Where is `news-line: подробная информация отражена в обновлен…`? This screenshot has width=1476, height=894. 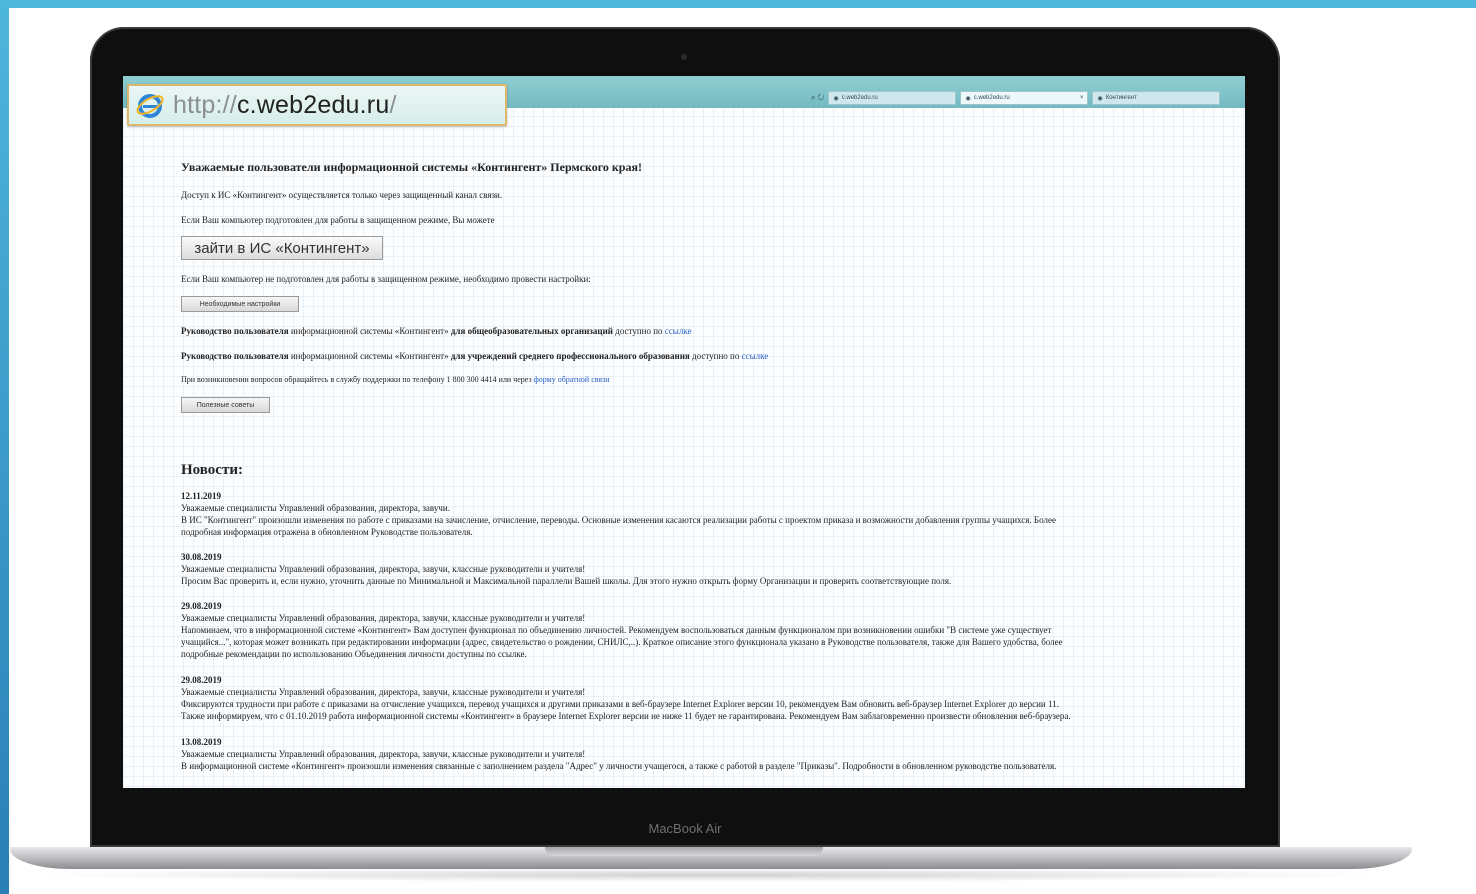
news-line: подробная информация отражена в обновлен… is located at coordinates (327, 532).